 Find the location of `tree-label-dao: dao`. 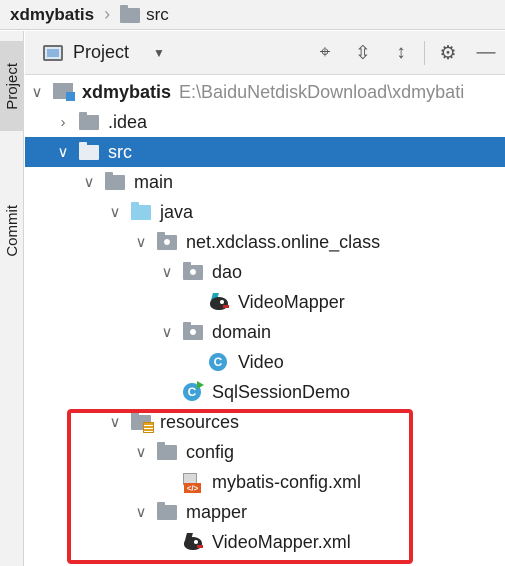

tree-label-dao: dao is located at coordinates (227, 271).